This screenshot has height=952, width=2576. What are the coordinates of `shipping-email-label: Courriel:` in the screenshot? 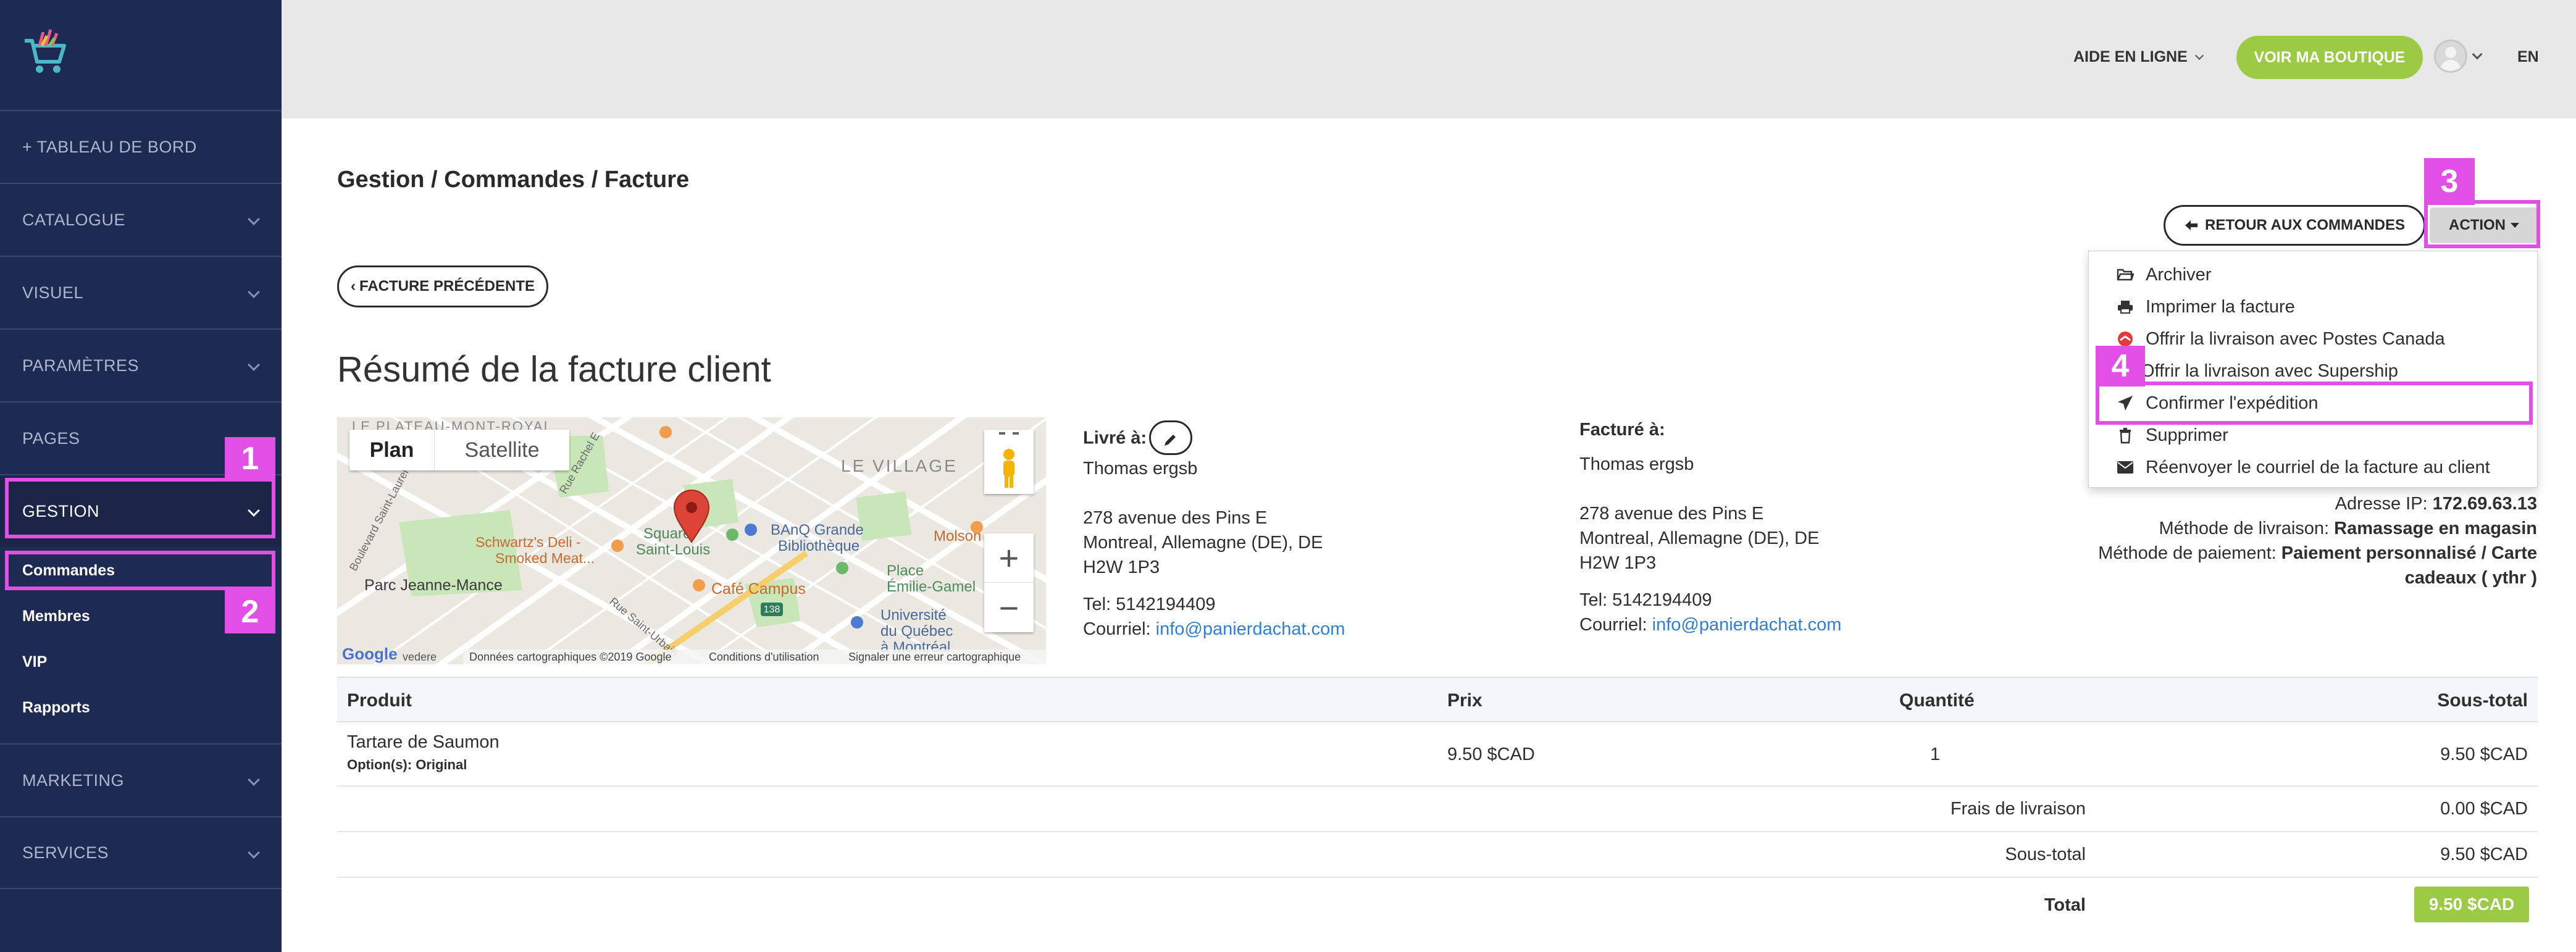 It's located at (1117, 629).